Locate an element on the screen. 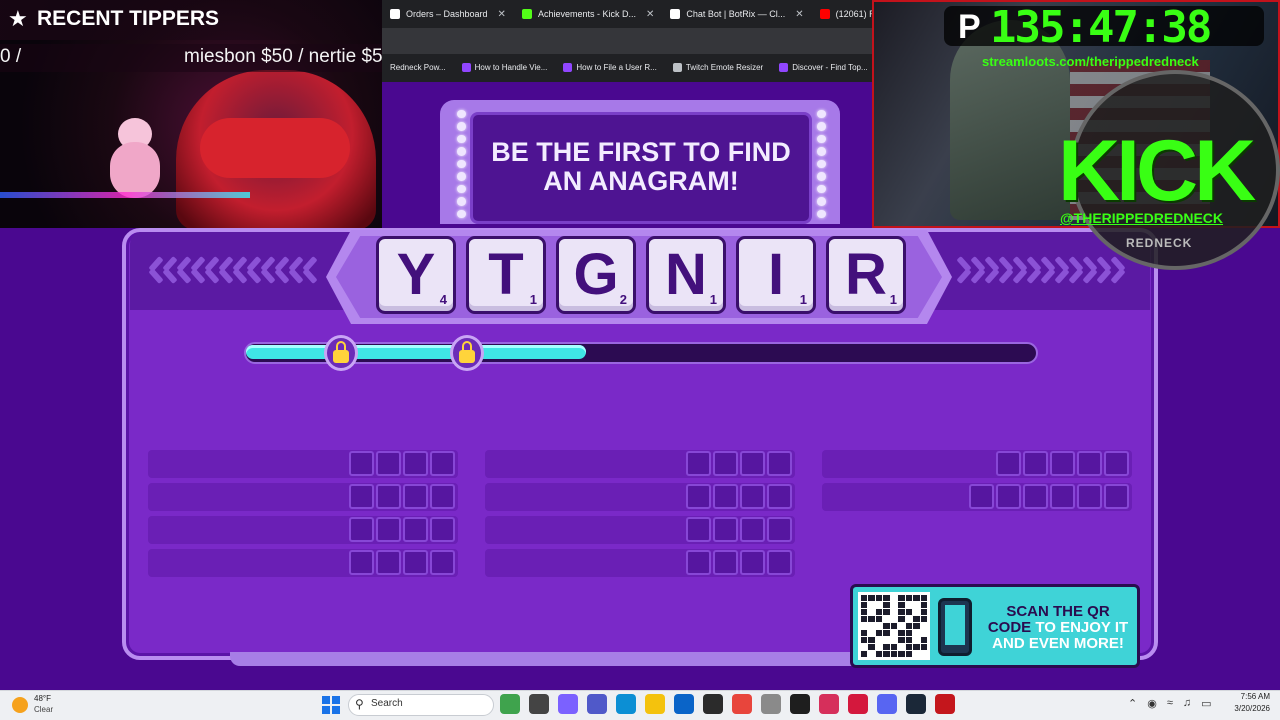  browser-tab: Achievements - Kick D... ✕ is located at coordinates (588, 14).